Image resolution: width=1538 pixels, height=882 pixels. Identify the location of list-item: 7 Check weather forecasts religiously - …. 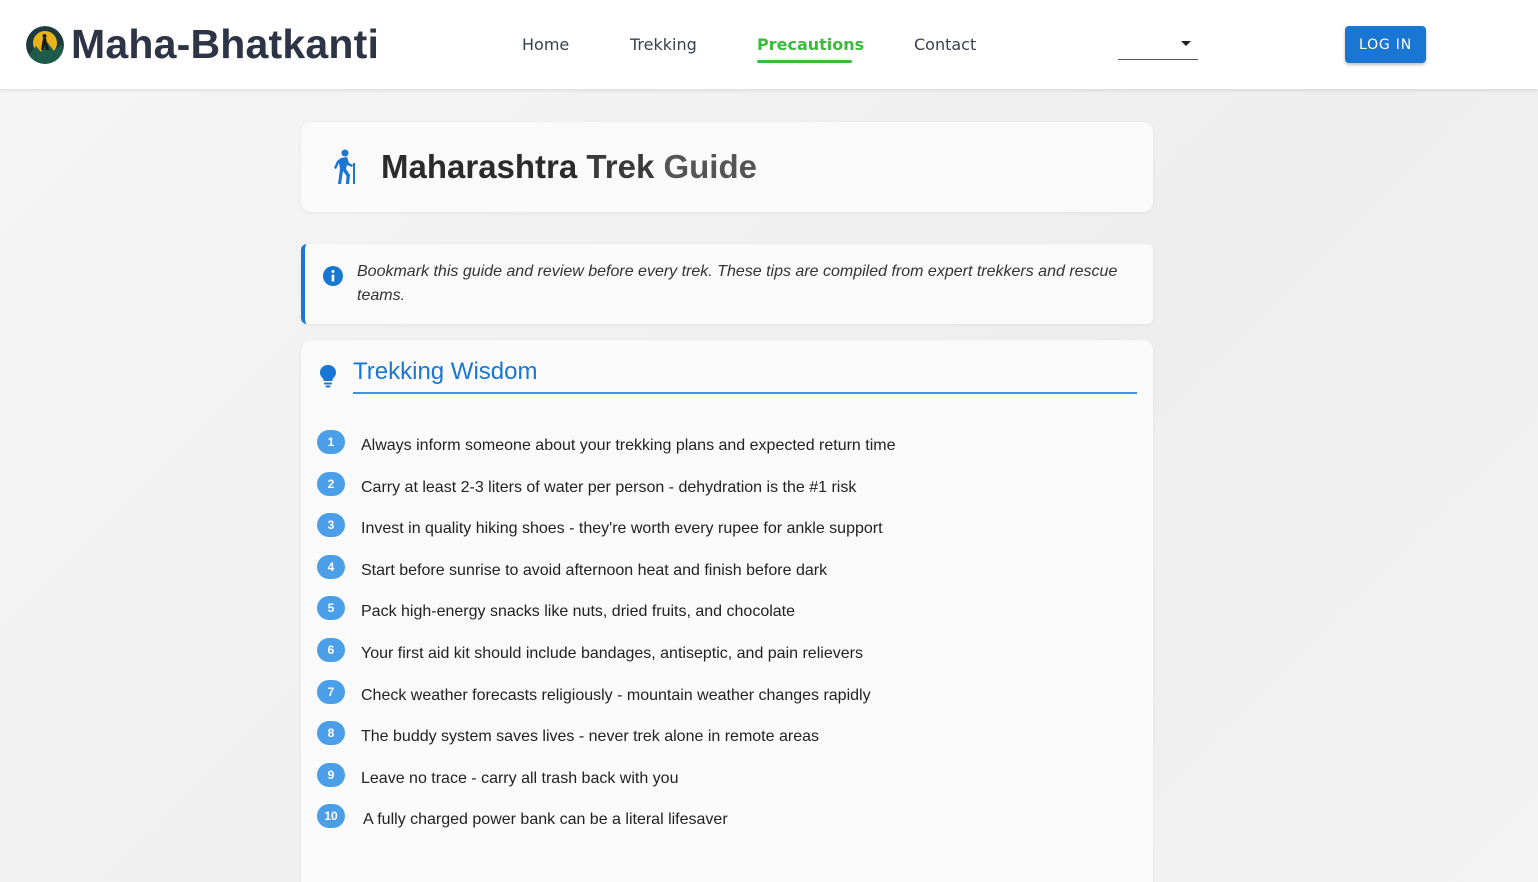
(727, 700).